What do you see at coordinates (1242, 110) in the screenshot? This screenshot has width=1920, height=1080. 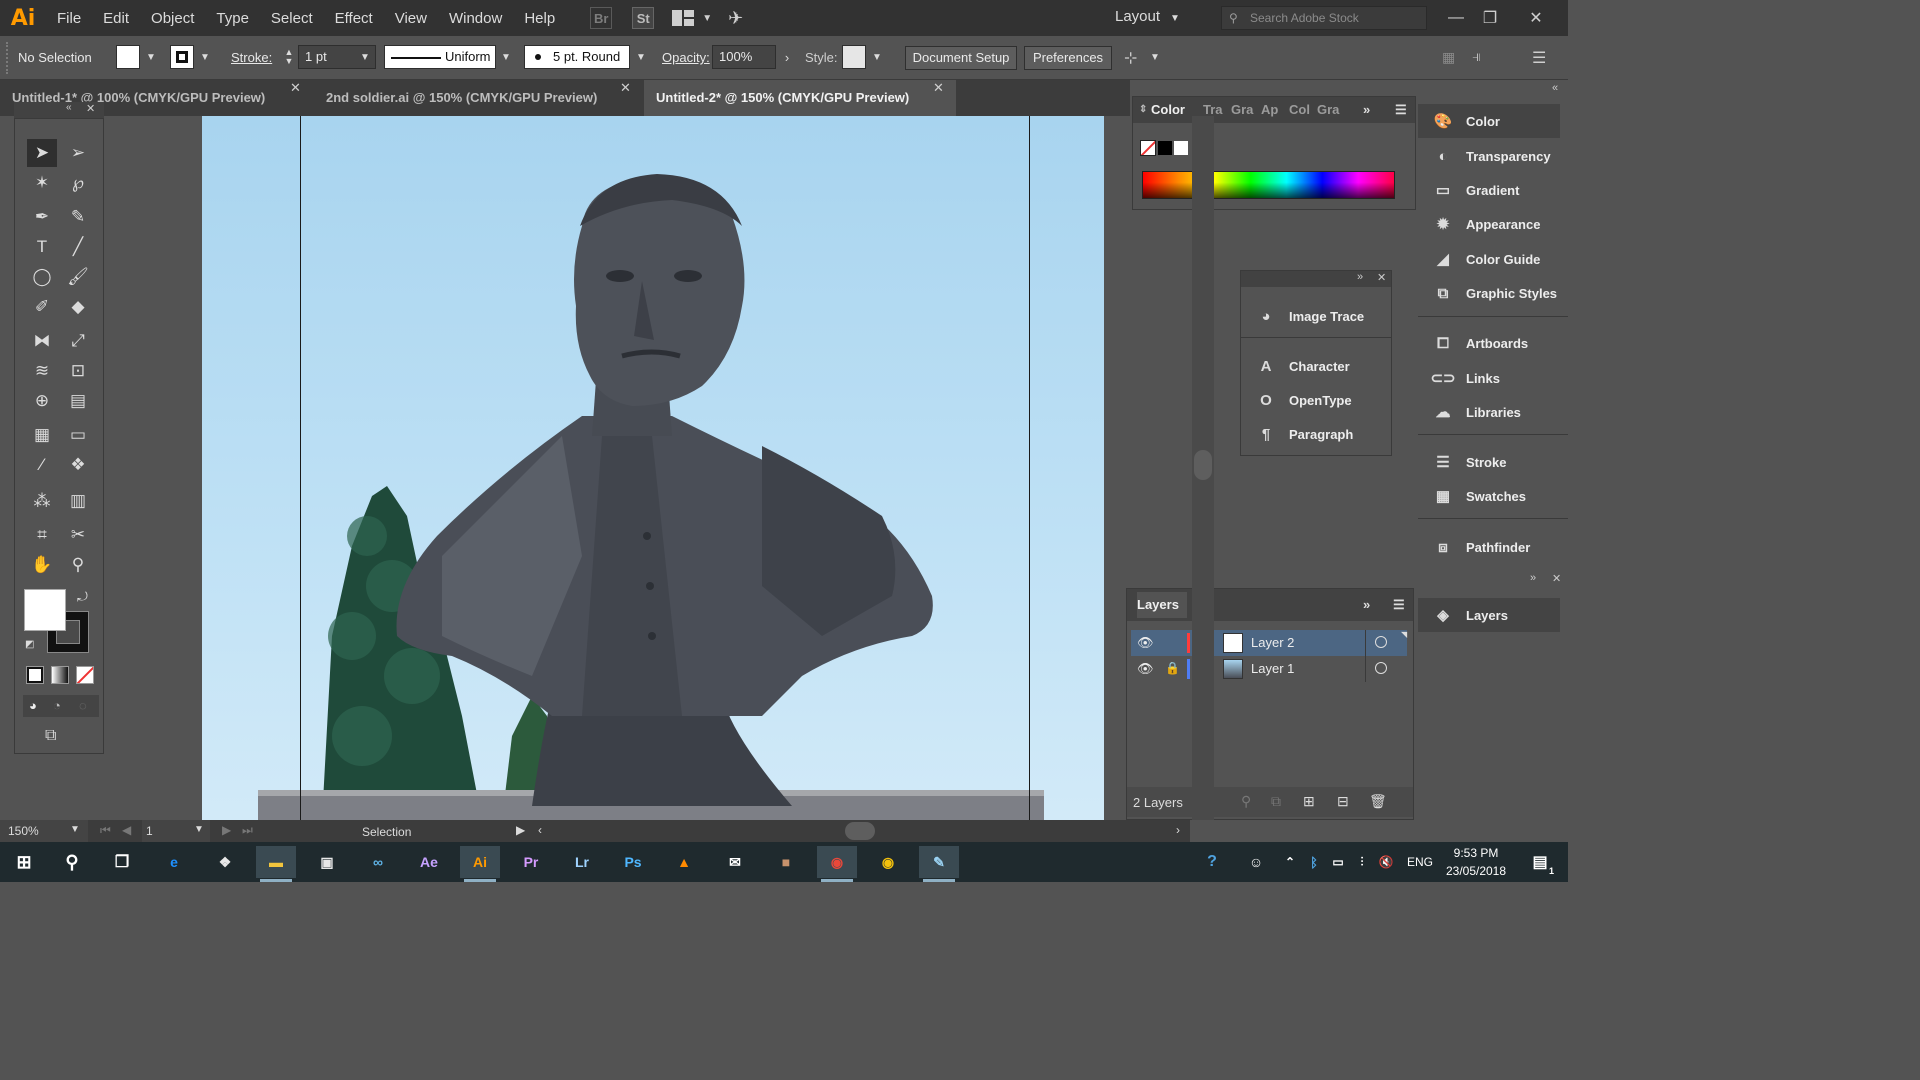 I see `tab-gradient: Gra` at bounding box center [1242, 110].